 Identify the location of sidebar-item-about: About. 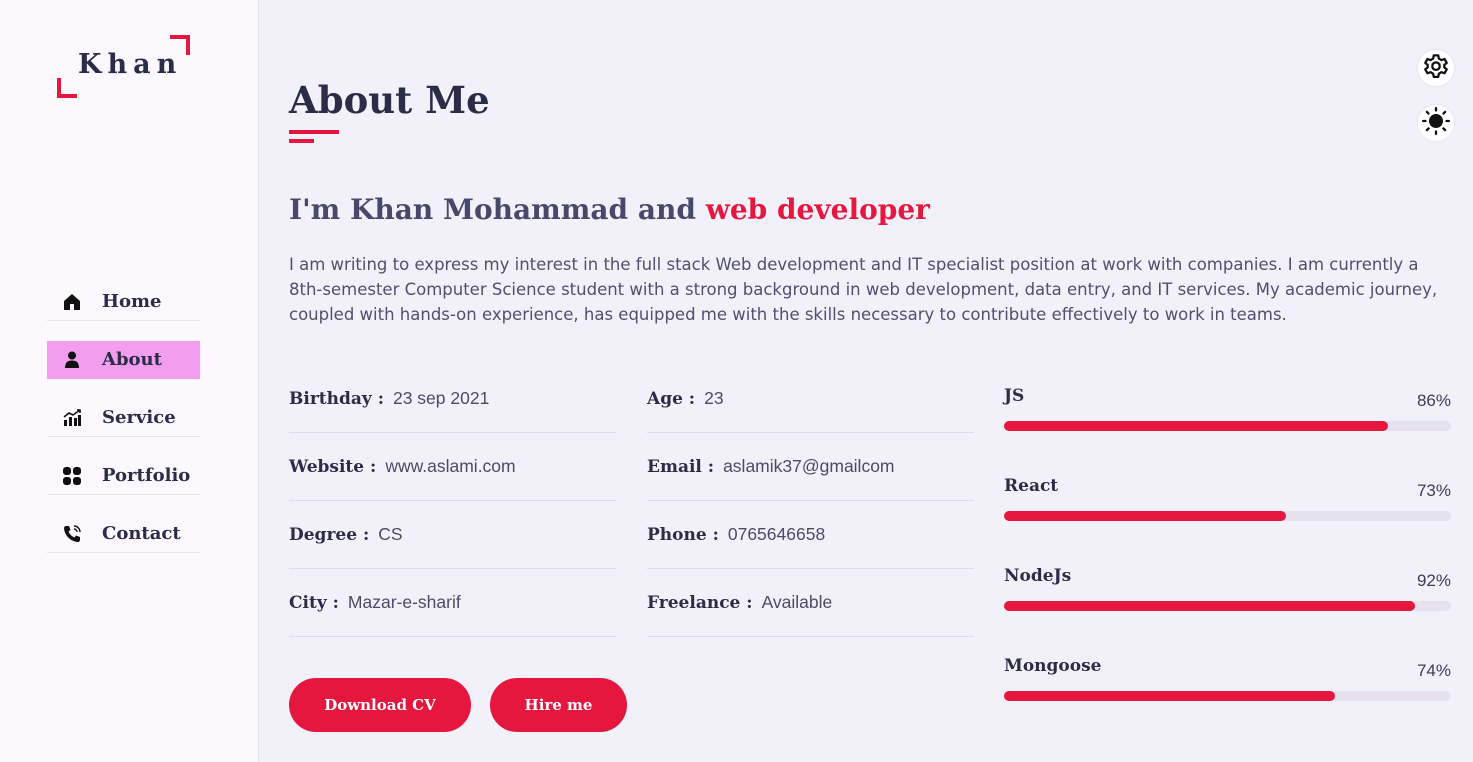
(123, 360).